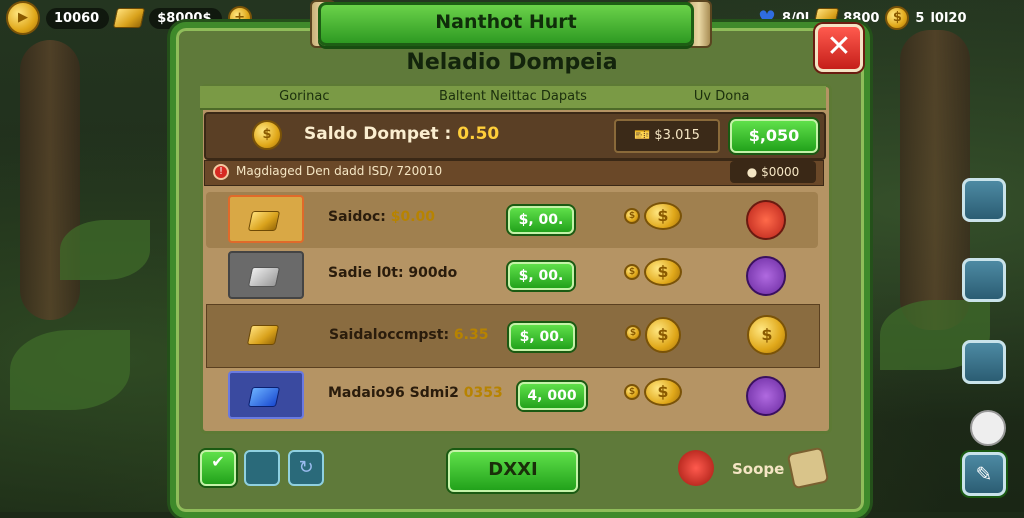 The image size is (1024, 518). Describe the element at coordinates (984, 200) in the screenshot. I see `hammer-icon` at that location.